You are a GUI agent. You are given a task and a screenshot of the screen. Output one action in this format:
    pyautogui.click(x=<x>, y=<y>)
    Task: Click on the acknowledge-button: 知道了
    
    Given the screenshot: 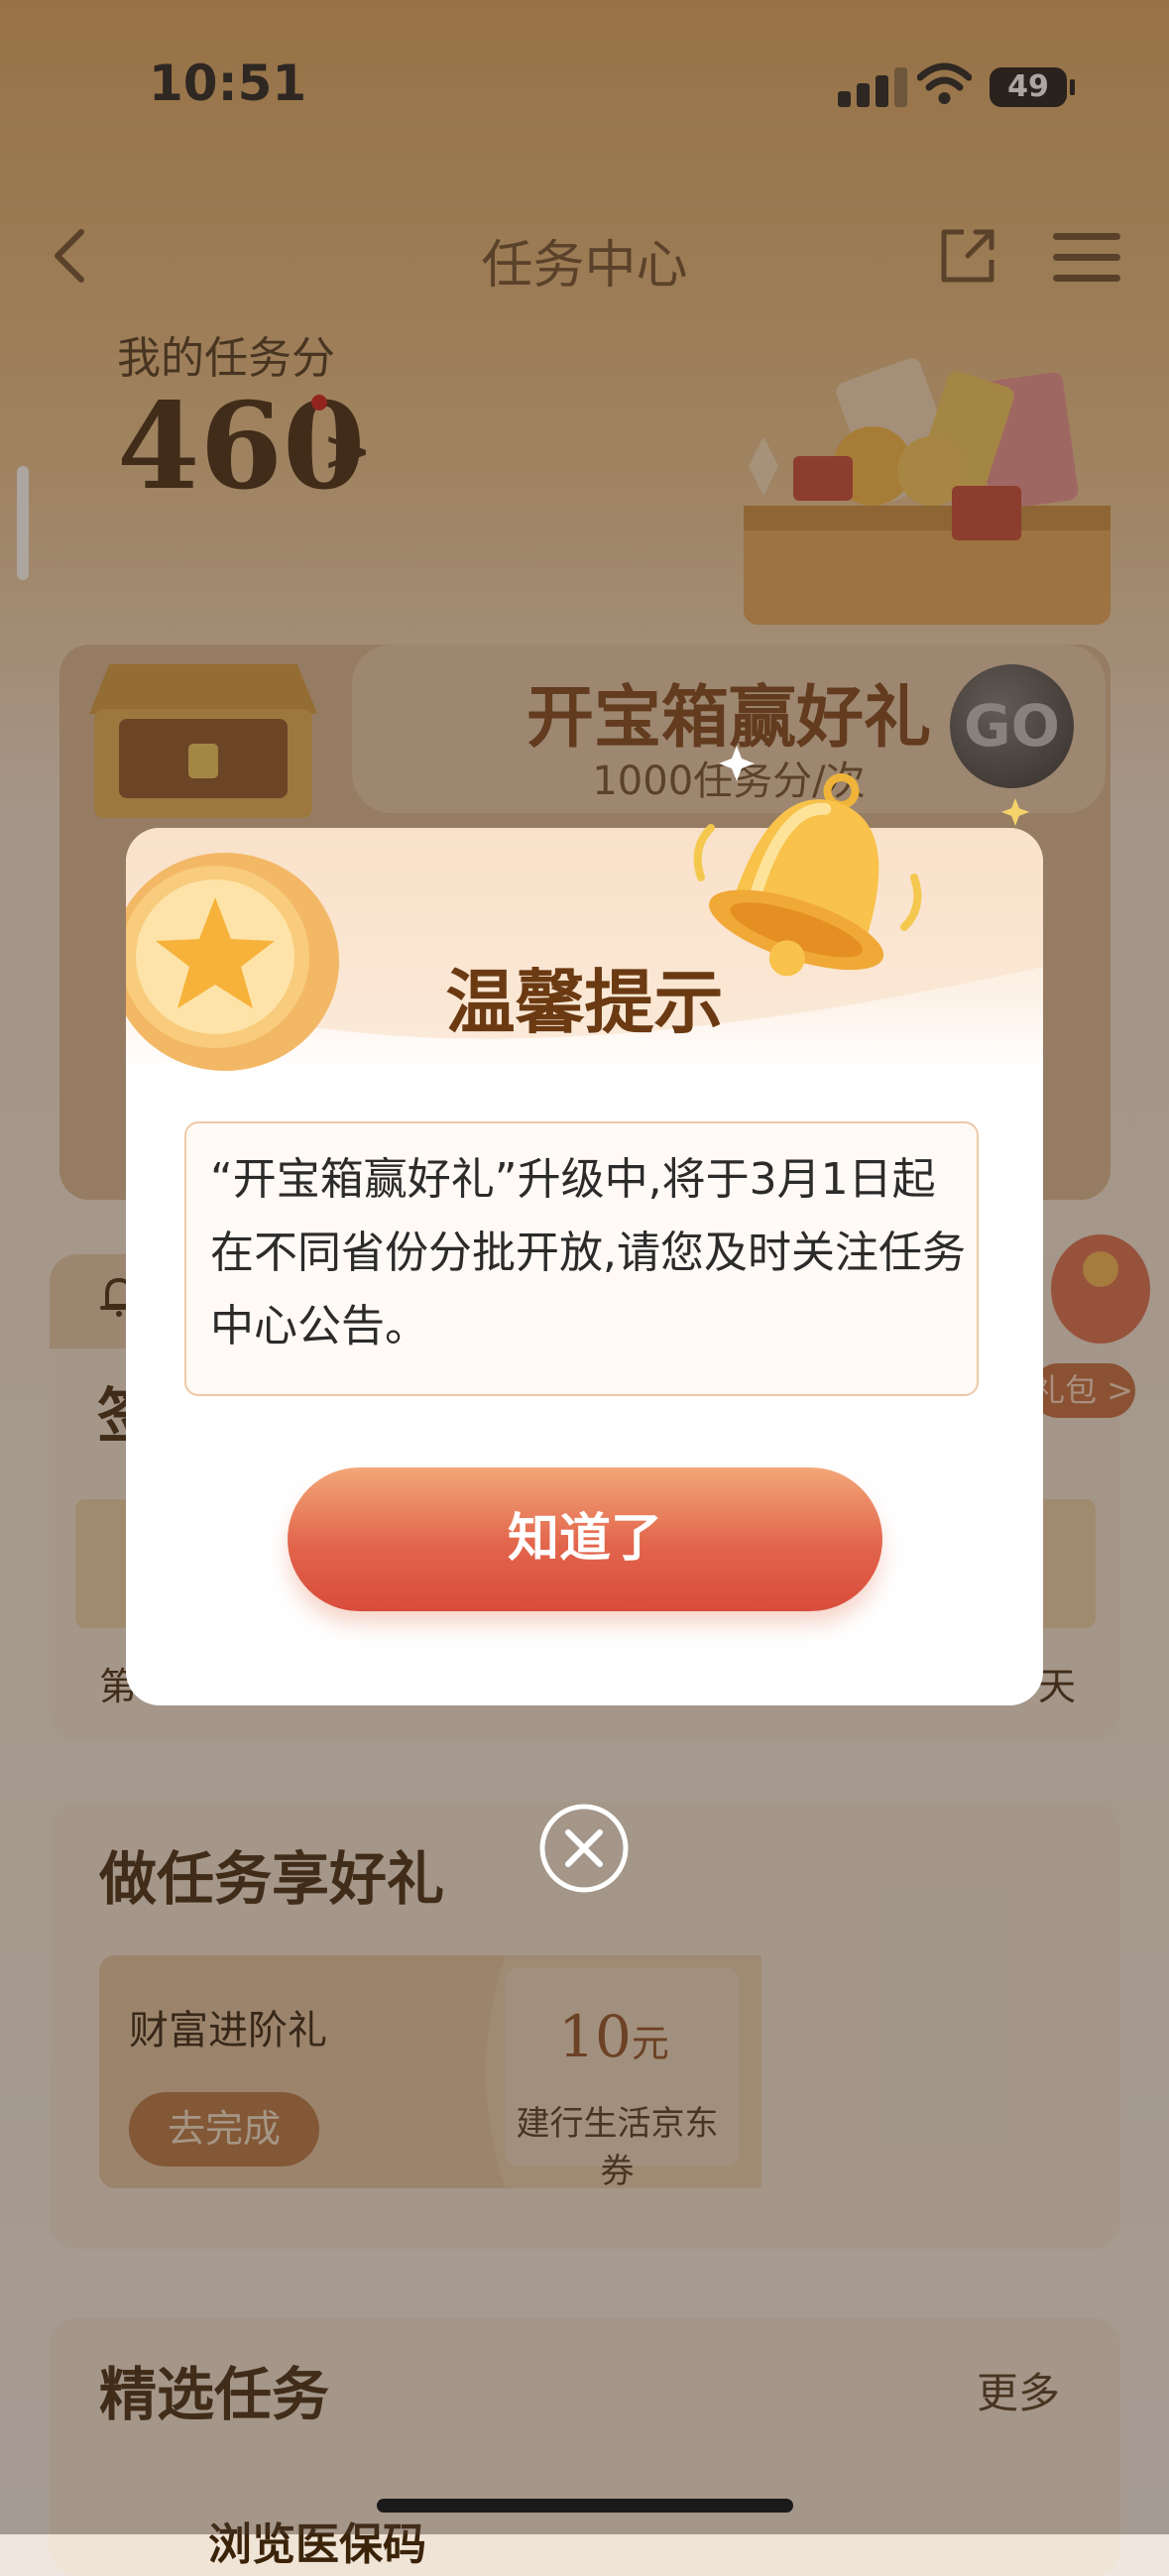 What is the action you would take?
    pyautogui.click(x=585, y=1539)
    